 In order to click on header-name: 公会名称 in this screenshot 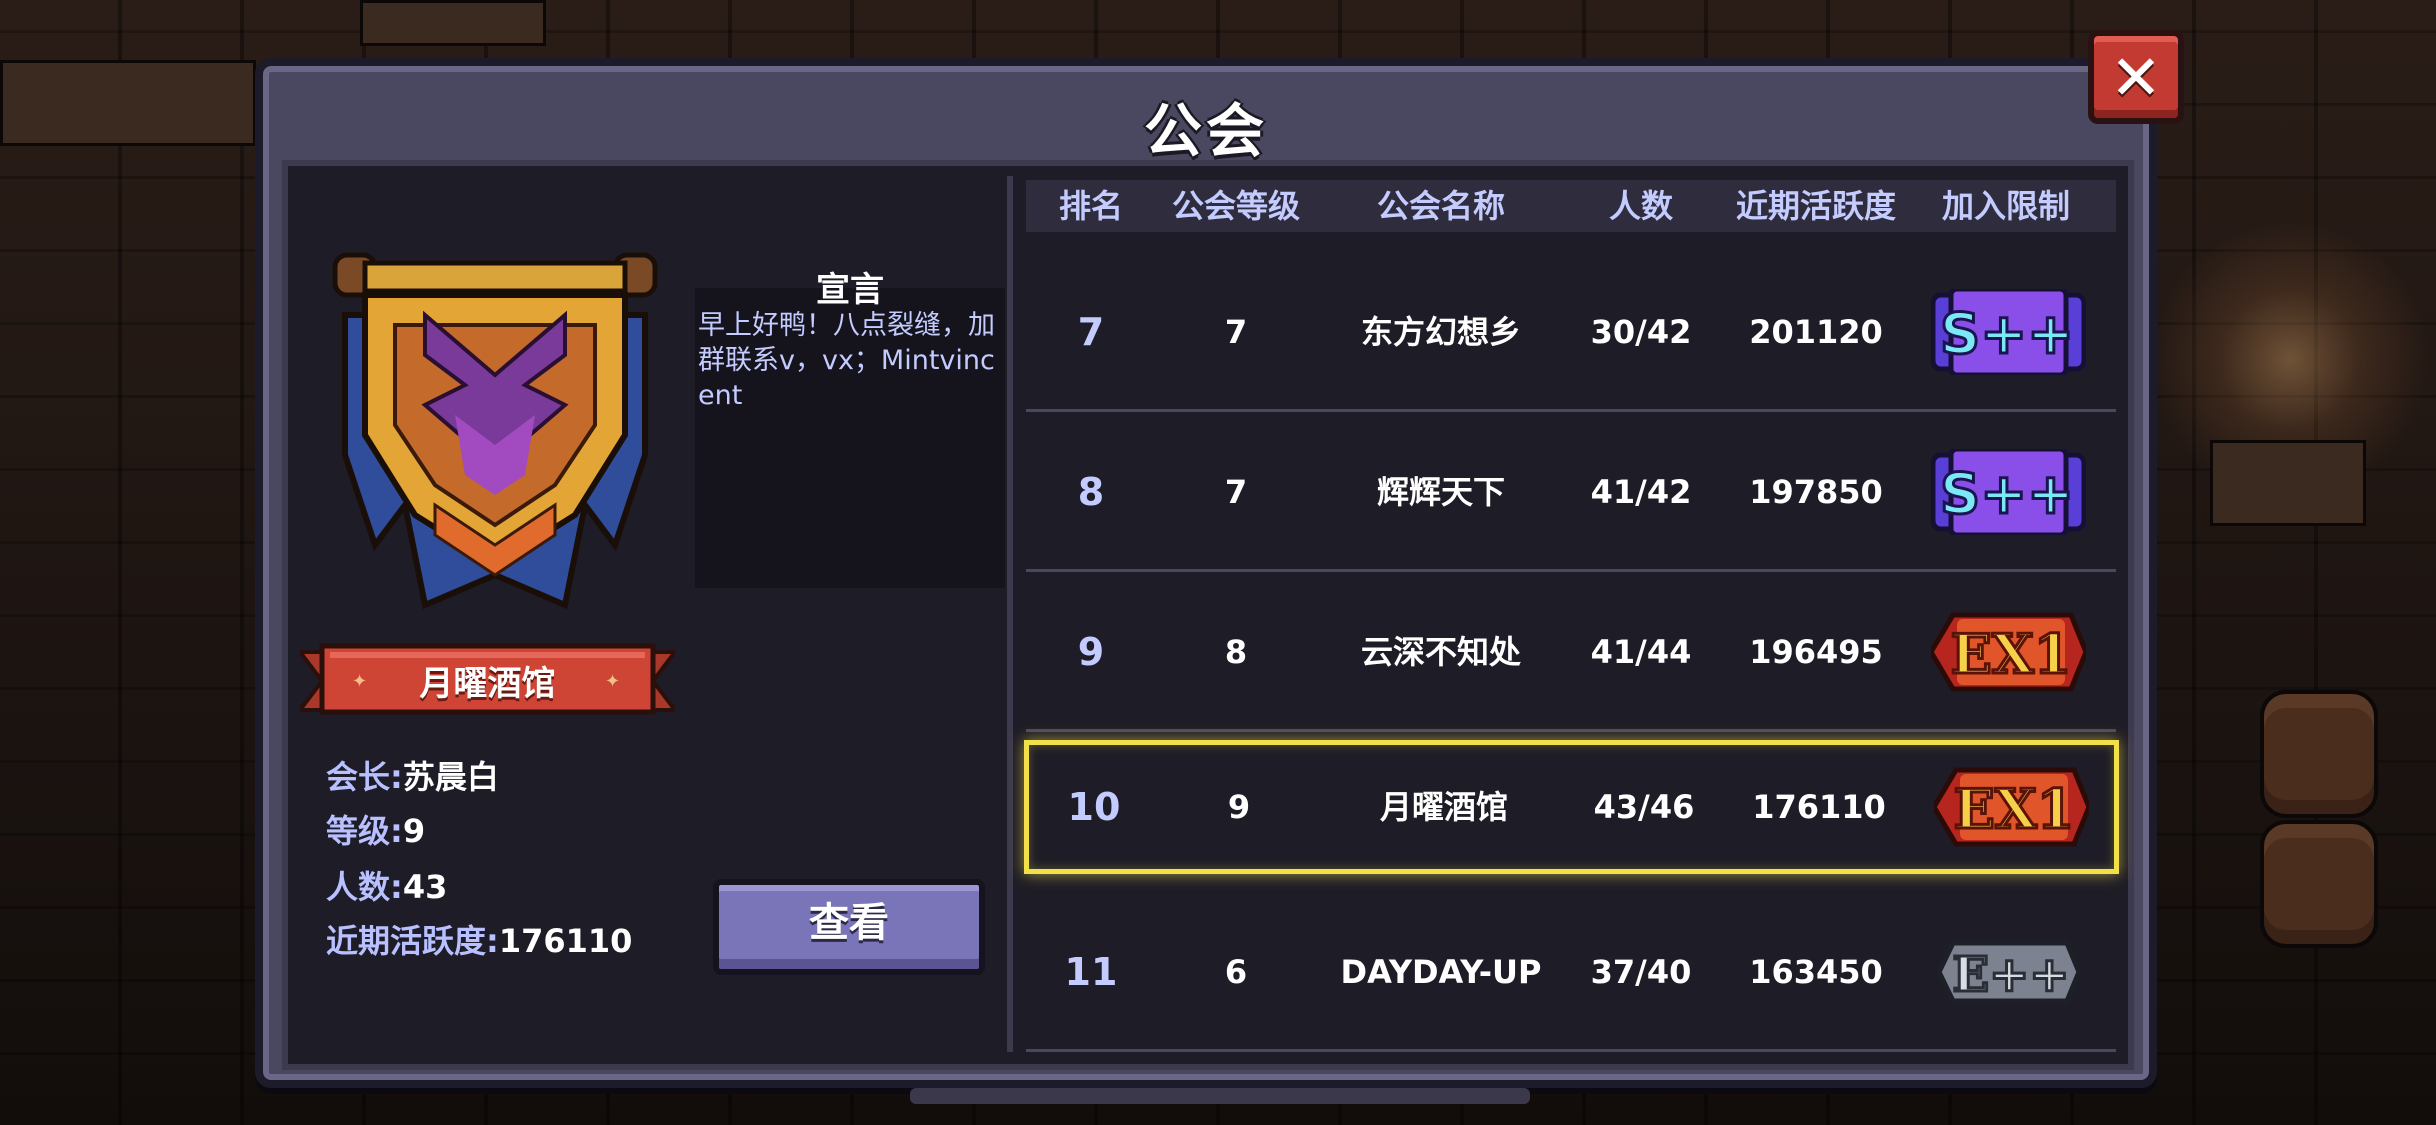, I will do `click(1440, 206)`.